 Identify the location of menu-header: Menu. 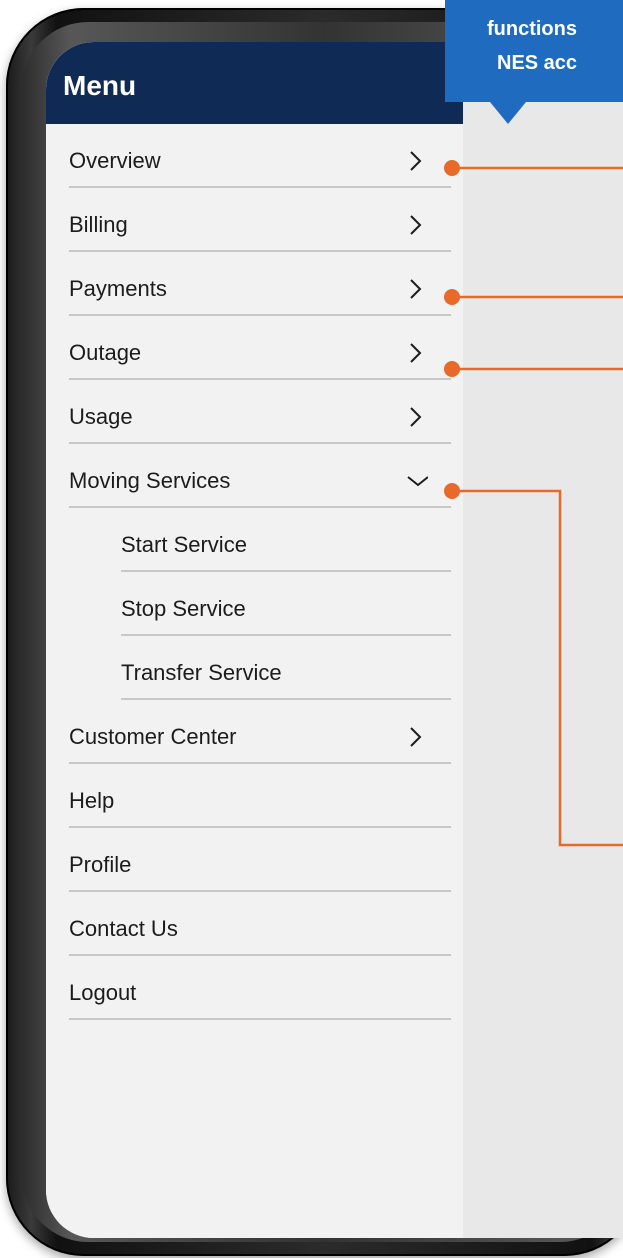
(254, 83).